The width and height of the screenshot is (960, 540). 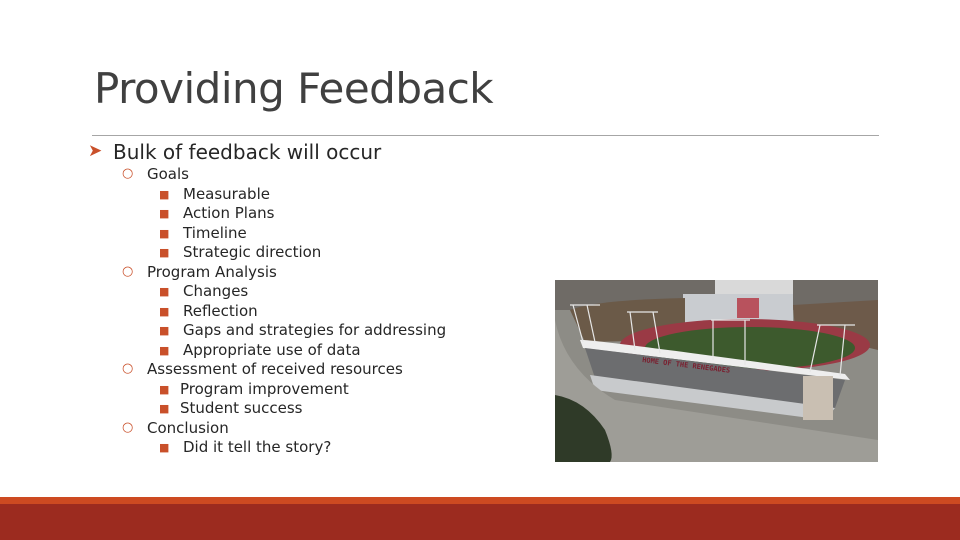 What do you see at coordinates (294, 88) in the screenshot?
I see `slide-title: Providing Feedback` at bounding box center [294, 88].